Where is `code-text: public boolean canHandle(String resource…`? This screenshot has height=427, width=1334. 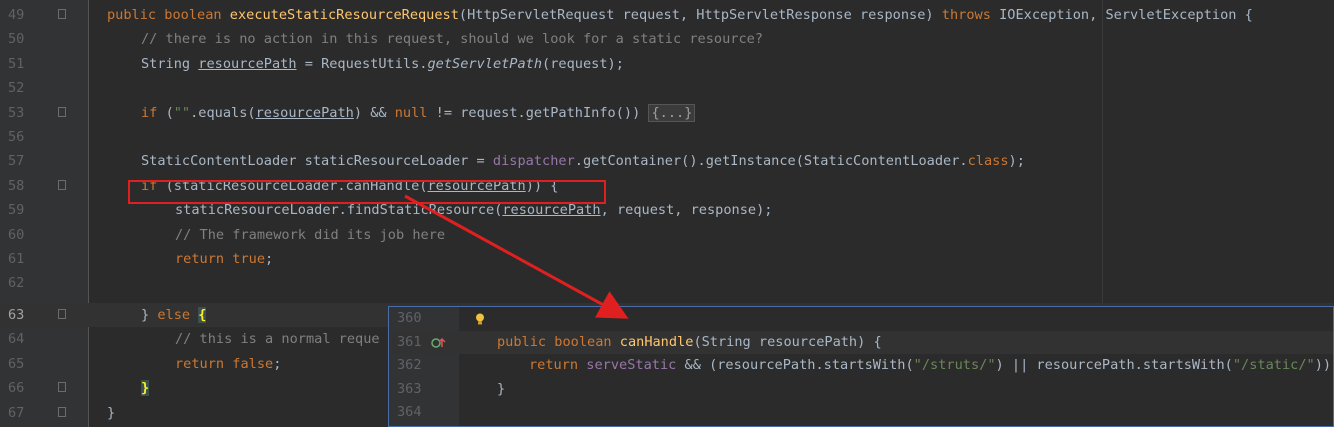 code-text: public boolean canHandle(String resource… is located at coordinates (689, 341).